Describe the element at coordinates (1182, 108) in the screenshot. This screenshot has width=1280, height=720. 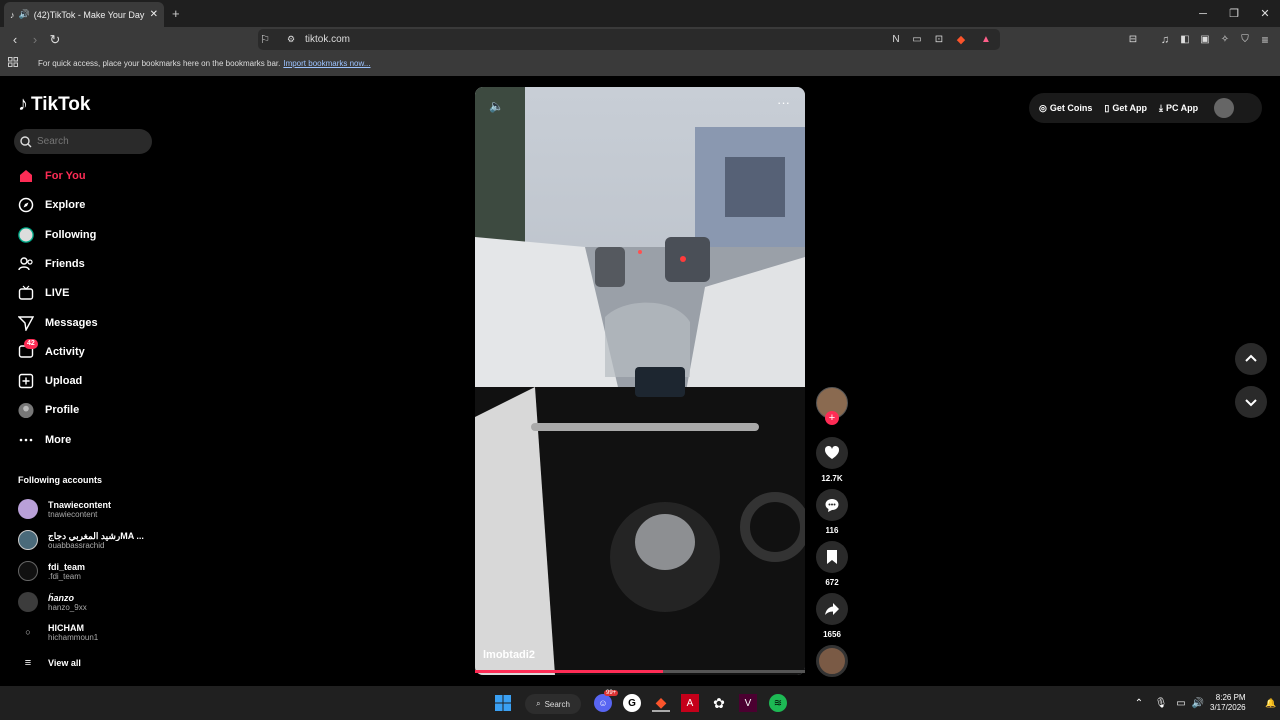
I see `pc-app-label: PC App` at that location.